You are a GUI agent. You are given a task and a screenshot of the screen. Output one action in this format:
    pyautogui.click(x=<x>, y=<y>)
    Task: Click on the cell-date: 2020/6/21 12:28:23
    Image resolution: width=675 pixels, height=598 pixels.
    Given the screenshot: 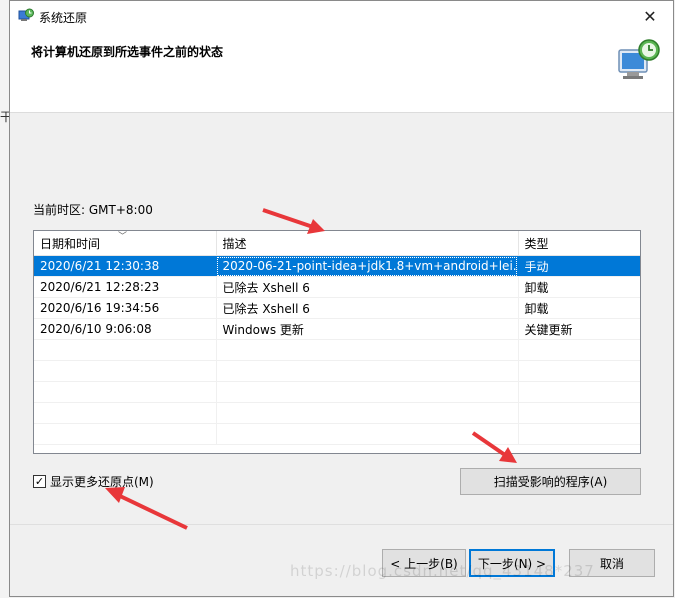 What is the action you would take?
    pyautogui.click(x=125, y=287)
    